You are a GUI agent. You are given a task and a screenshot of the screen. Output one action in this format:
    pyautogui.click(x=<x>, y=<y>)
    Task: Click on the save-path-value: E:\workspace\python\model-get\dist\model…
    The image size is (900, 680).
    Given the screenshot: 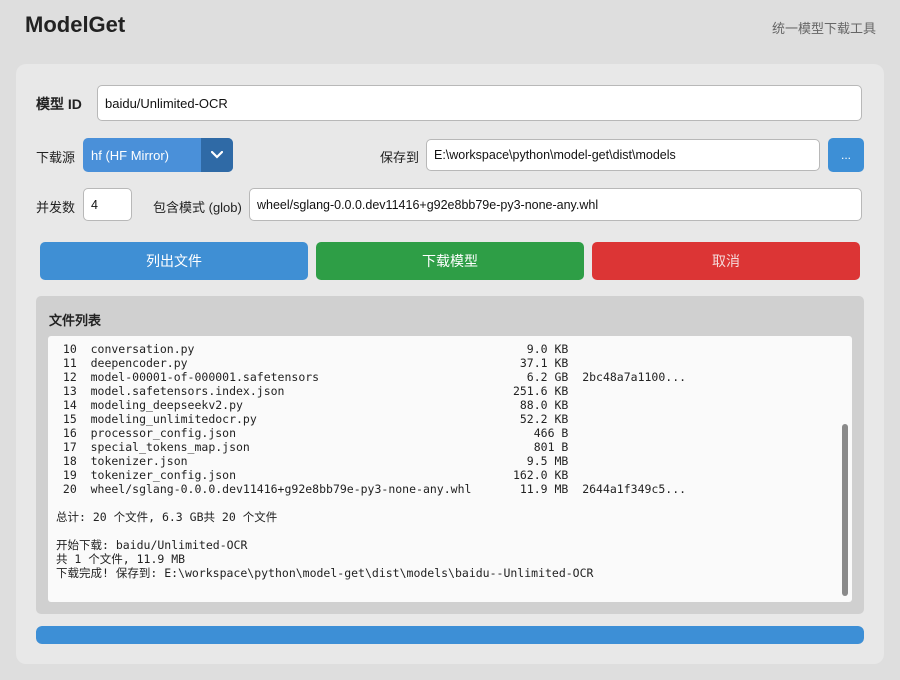 What is the action you would take?
    pyautogui.click(x=555, y=155)
    